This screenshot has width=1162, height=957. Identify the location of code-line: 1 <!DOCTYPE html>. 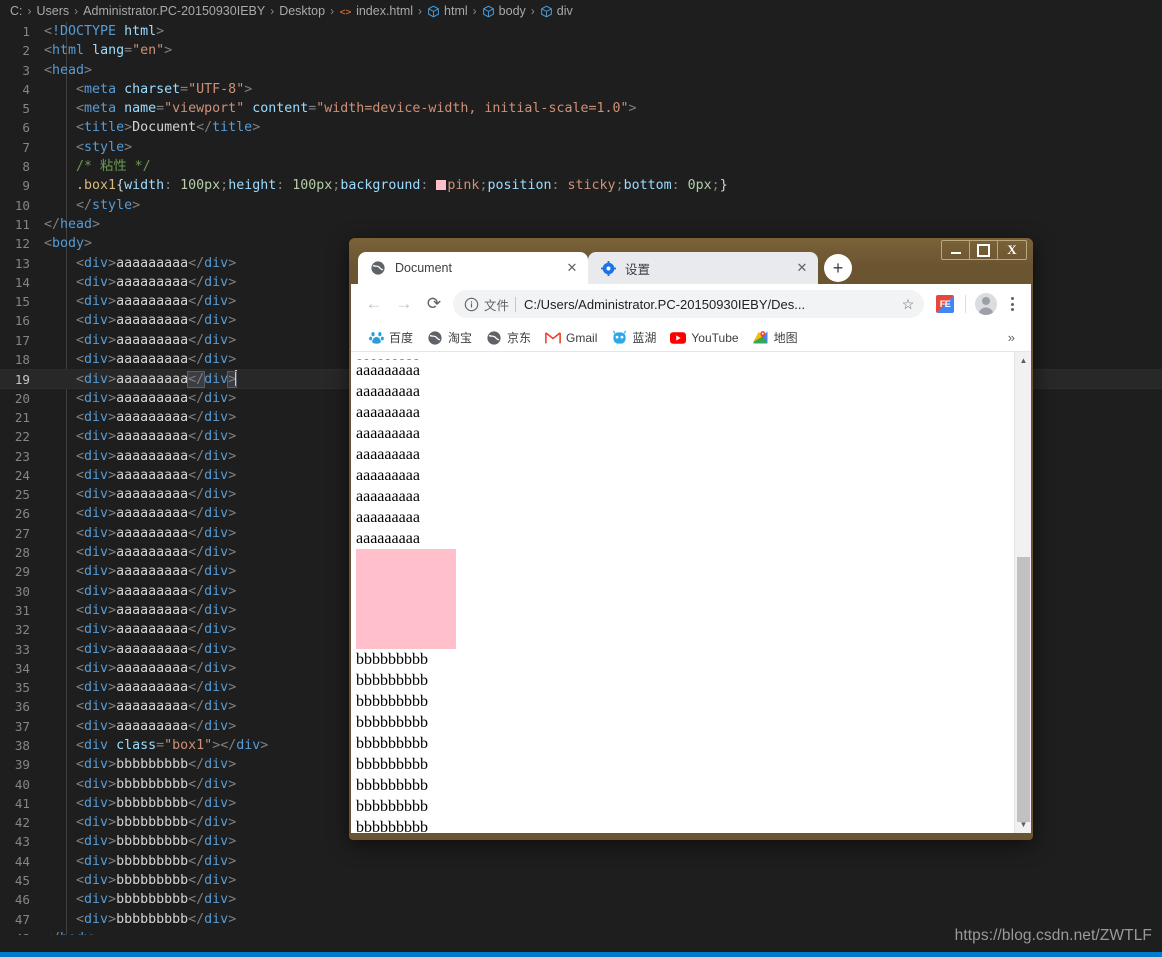
(581, 31).